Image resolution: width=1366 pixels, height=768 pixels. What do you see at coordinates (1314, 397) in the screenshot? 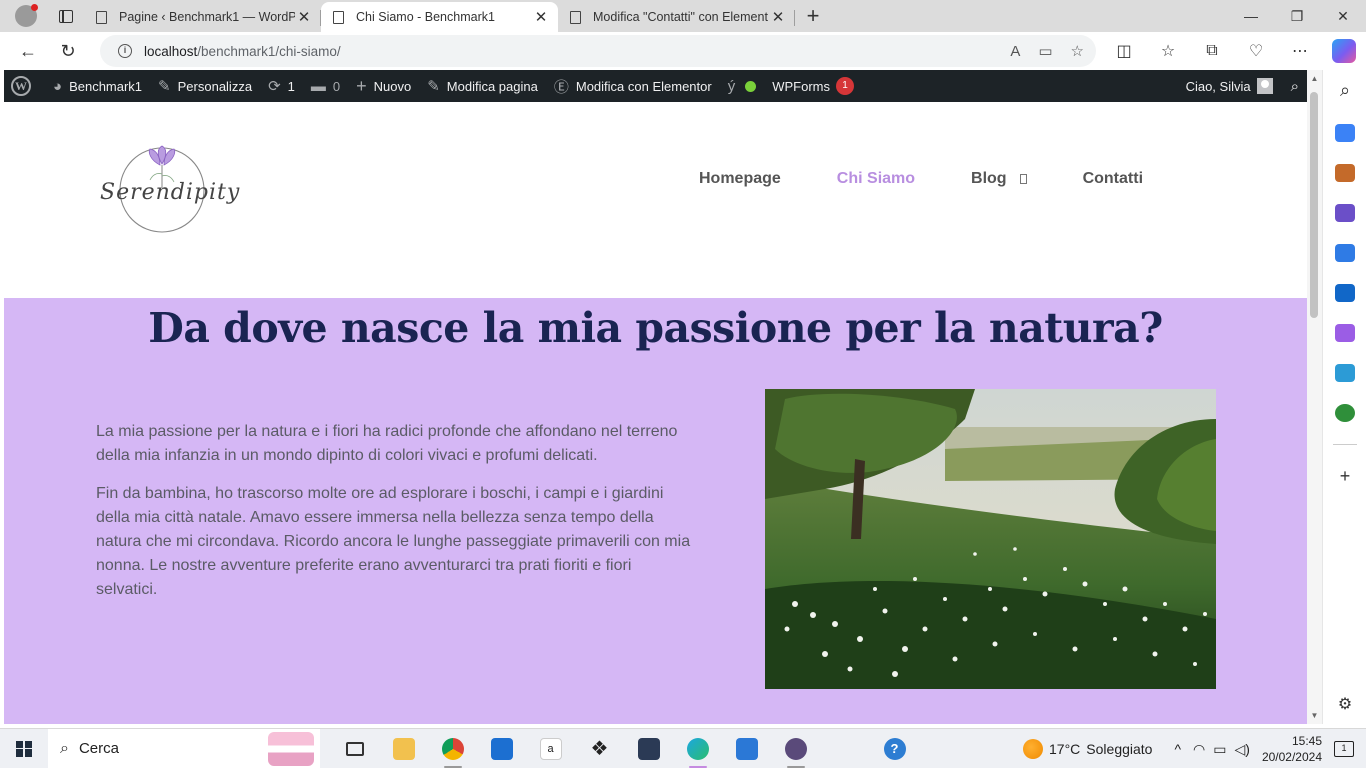
I see `page-scrollbar: ▲ ▼` at bounding box center [1314, 397].